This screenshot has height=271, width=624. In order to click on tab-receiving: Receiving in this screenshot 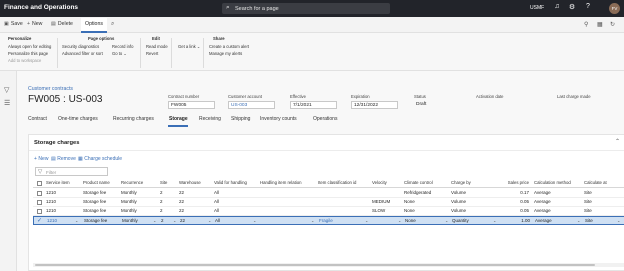, I will do `click(210, 119)`.